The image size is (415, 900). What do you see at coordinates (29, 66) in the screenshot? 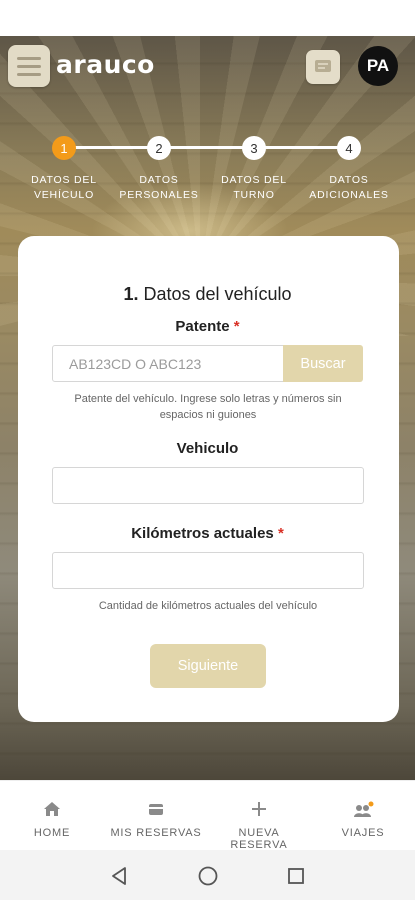
I see `menu-button` at bounding box center [29, 66].